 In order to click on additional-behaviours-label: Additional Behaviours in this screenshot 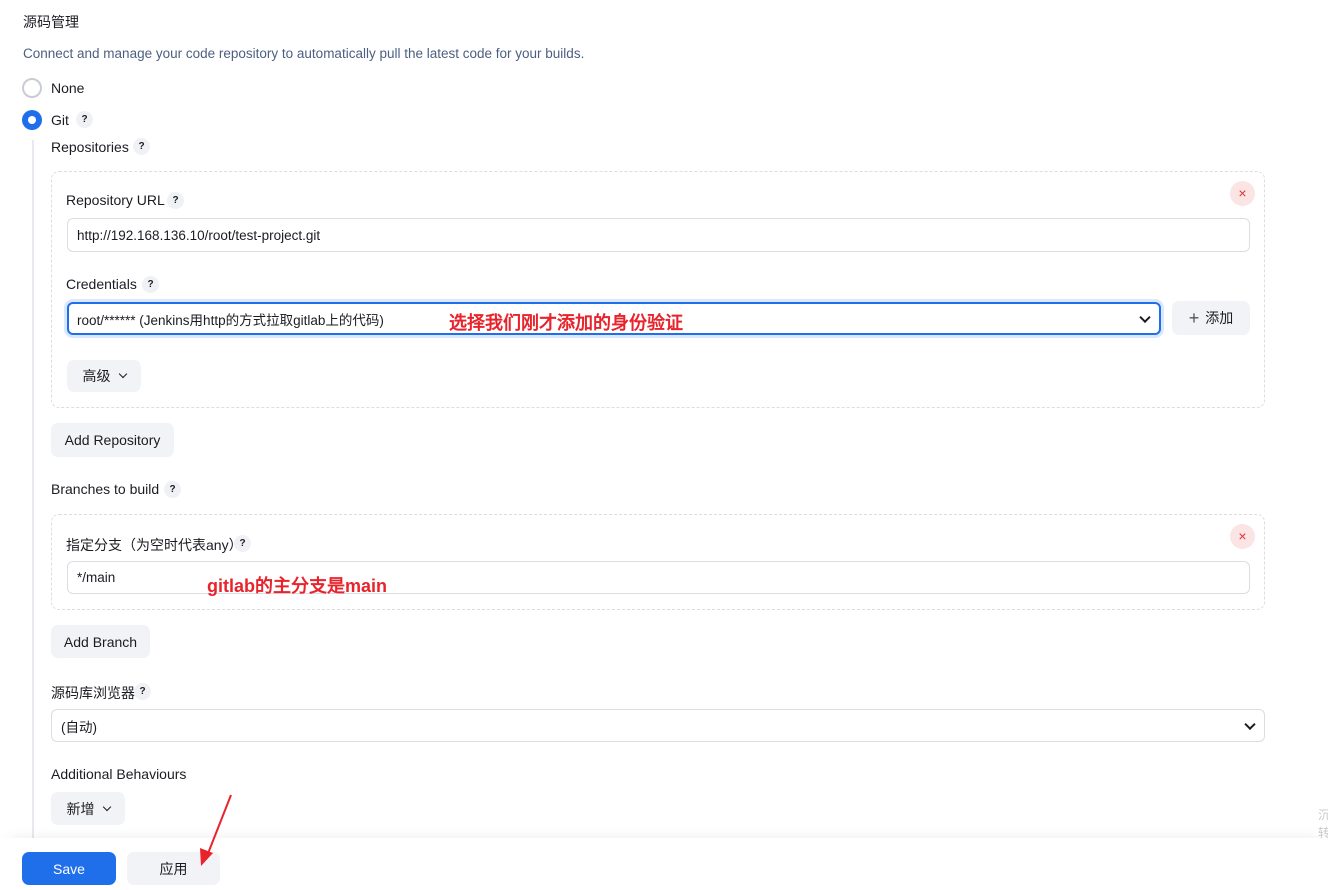, I will do `click(119, 774)`.